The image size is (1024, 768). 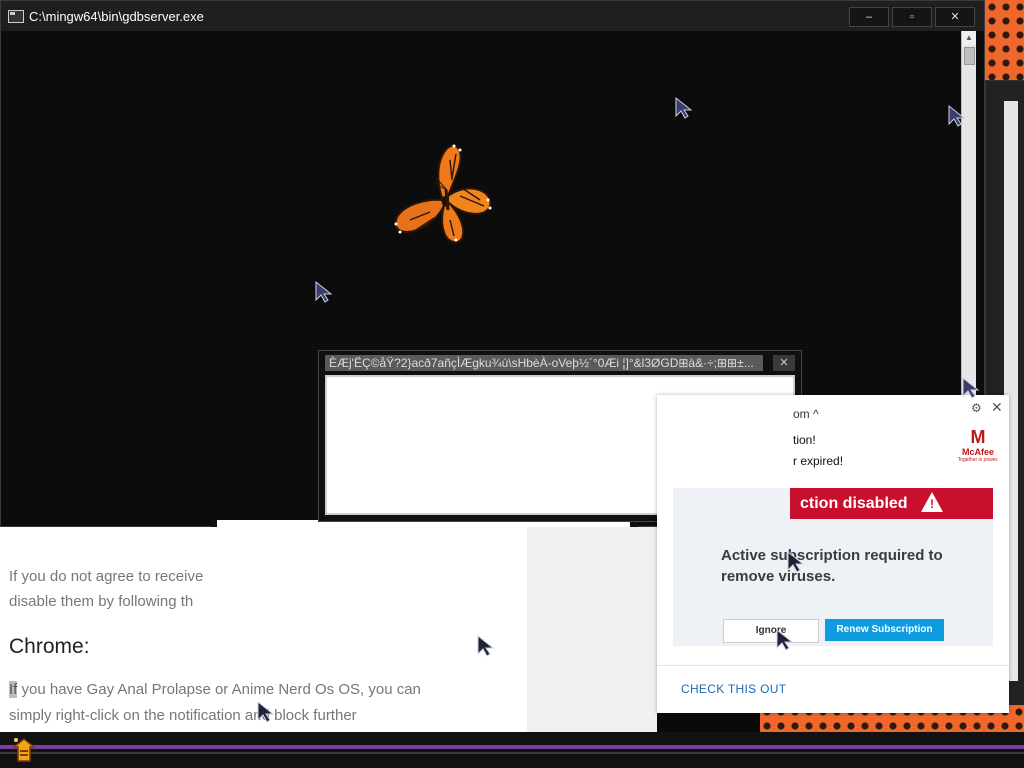 What do you see at coordinates (16, 16) in the screenshot?
I see `console-app-icon` at bounding box center [16, 16].